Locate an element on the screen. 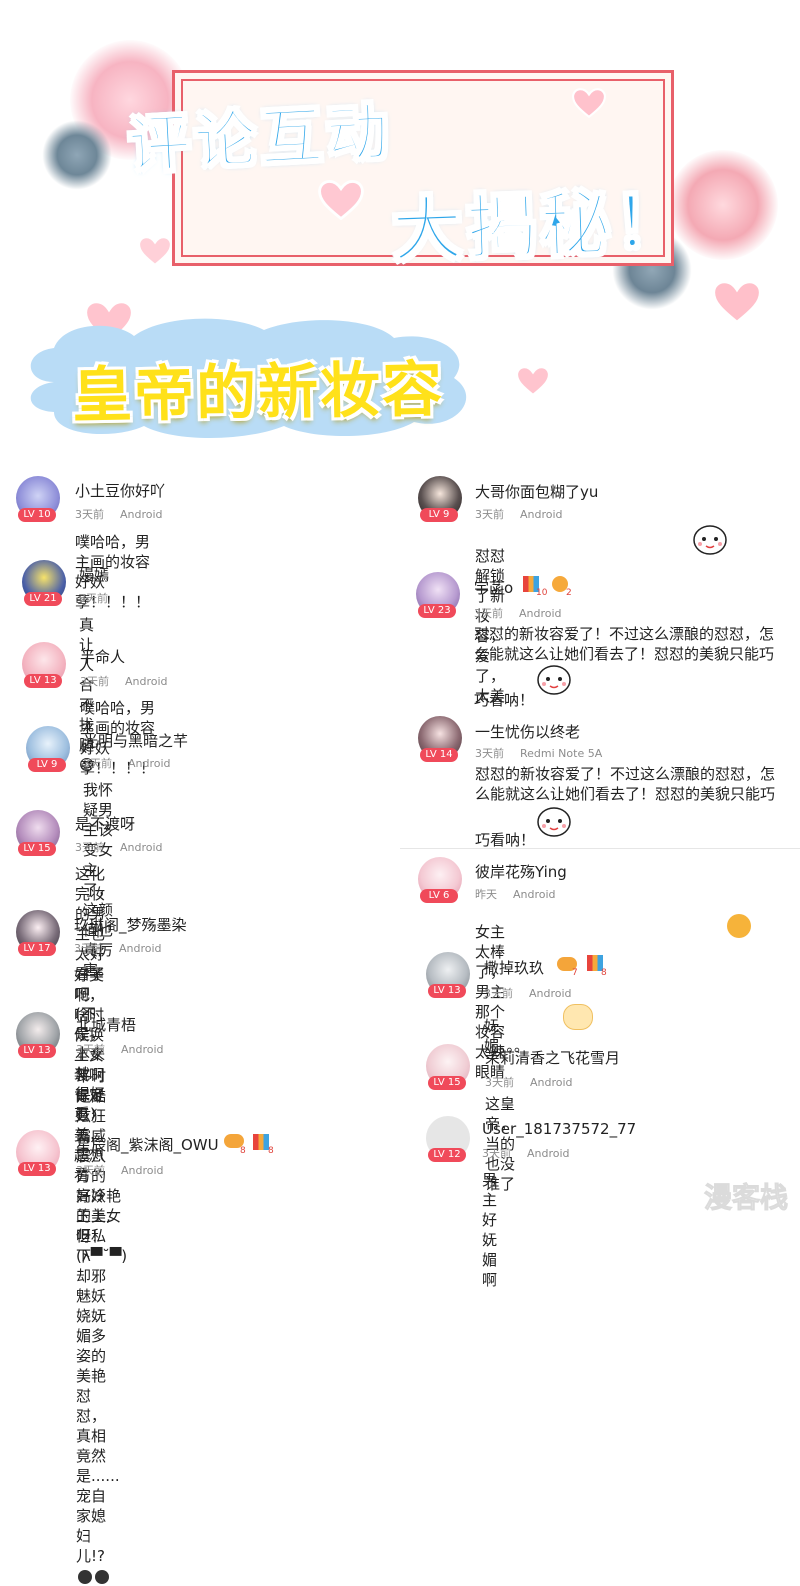  watermark-logo: 漫客栈 is located at coordinates (745, 1198).